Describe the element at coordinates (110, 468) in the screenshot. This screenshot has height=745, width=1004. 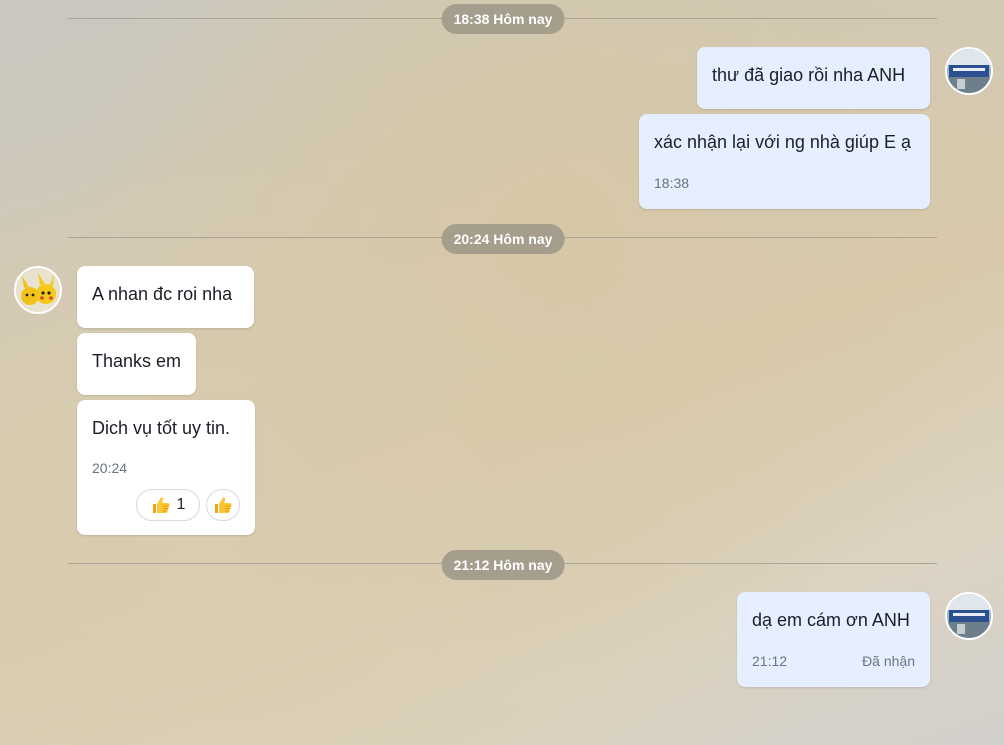
I see `message-timestamp: 20:24` at that location.